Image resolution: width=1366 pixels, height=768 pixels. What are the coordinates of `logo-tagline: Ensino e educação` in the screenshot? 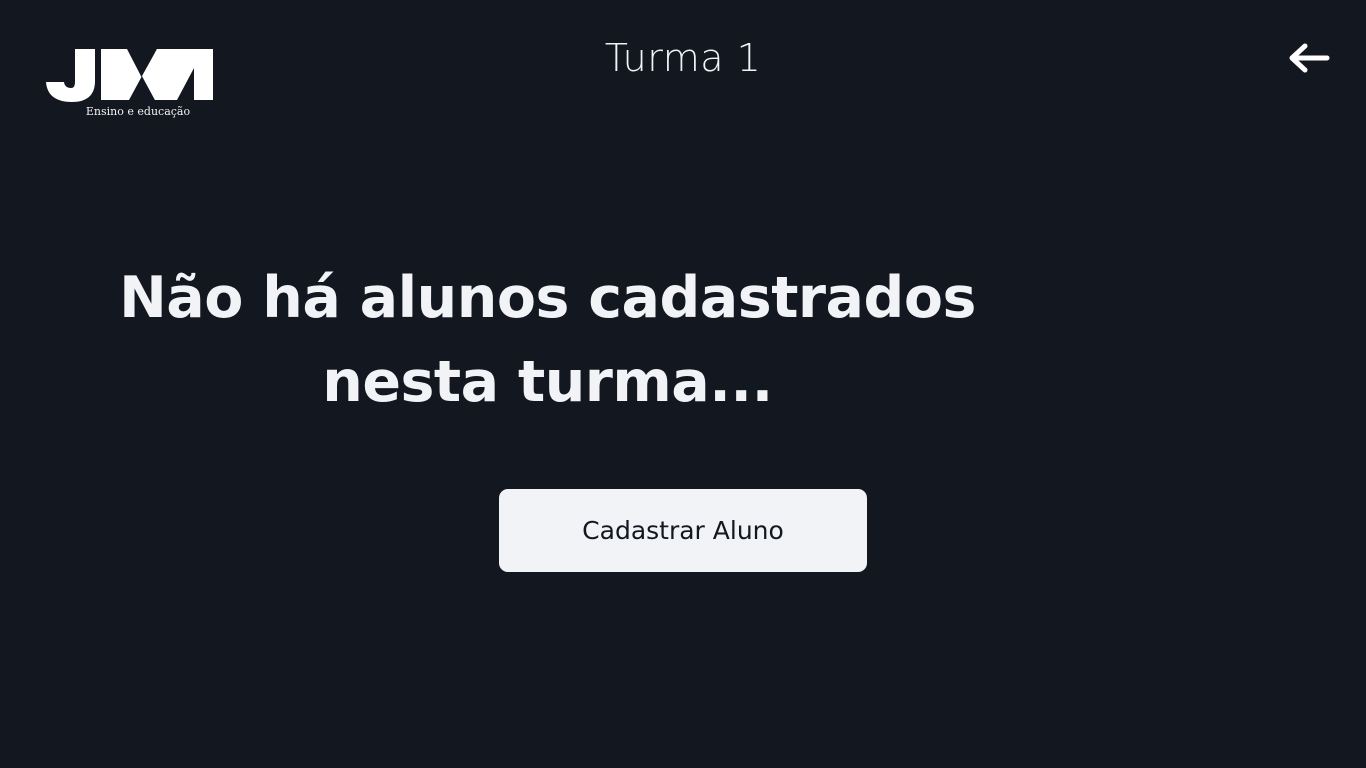 It's located at (138, 111).